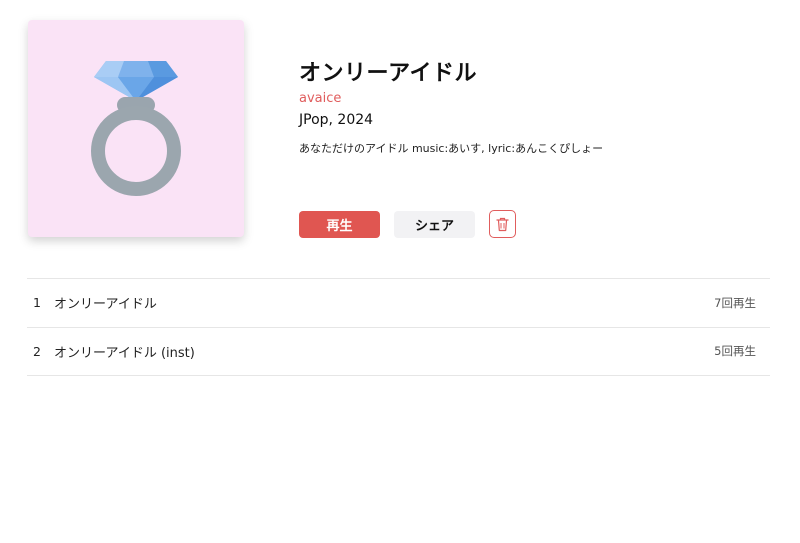 The width and height of the screenshot is (800, 543). What do you see at coordinates (398, 303) in the screenshot?
I see `track-row: 1 オンリーアイドル 7回再生` at bounding box center [398, 303].